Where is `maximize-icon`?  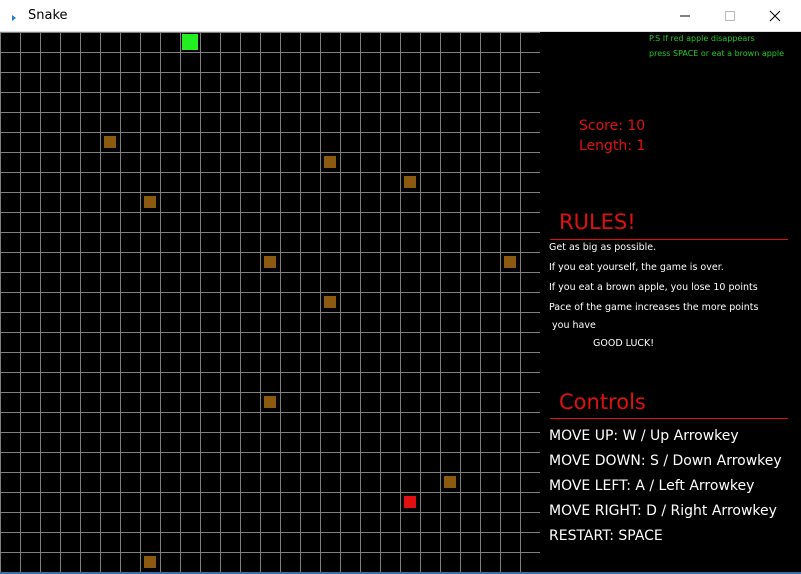 maximize-icon is located at coordinates (730, 16).